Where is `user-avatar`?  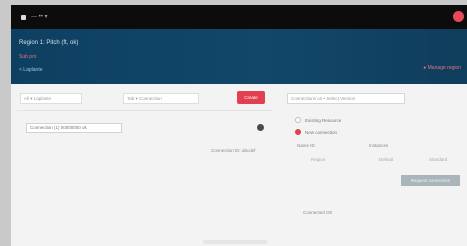 user-avatar is located at coordinates (458, 16).